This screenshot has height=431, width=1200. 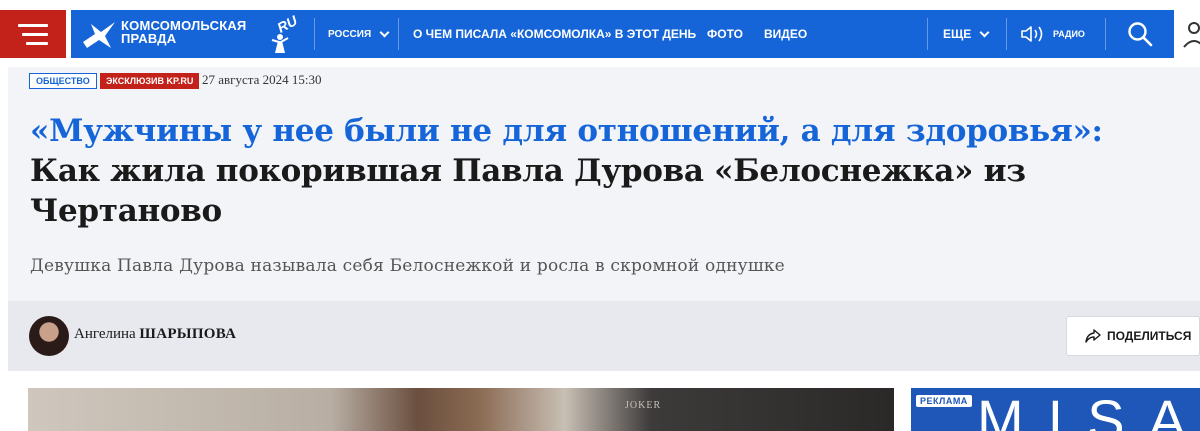 I want to click on author-name: Ангелина ШАРЫПОВА, so click(x=155, y=334).